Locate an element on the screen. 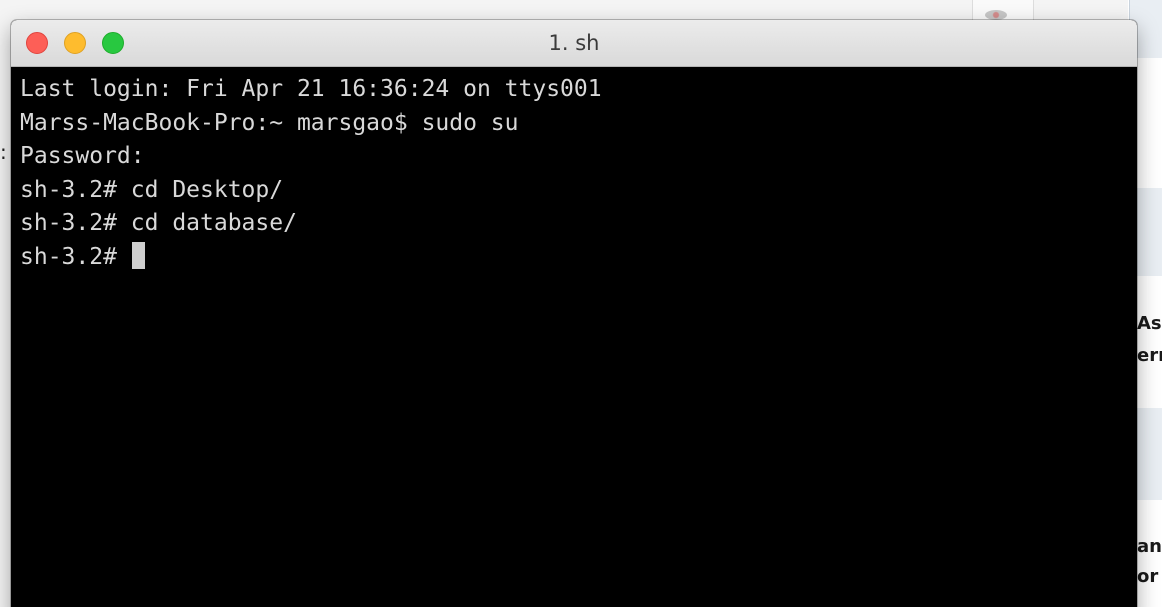 This screenshot has height=607, width=1162. background-text: an is located at coordinates (1149, 546).